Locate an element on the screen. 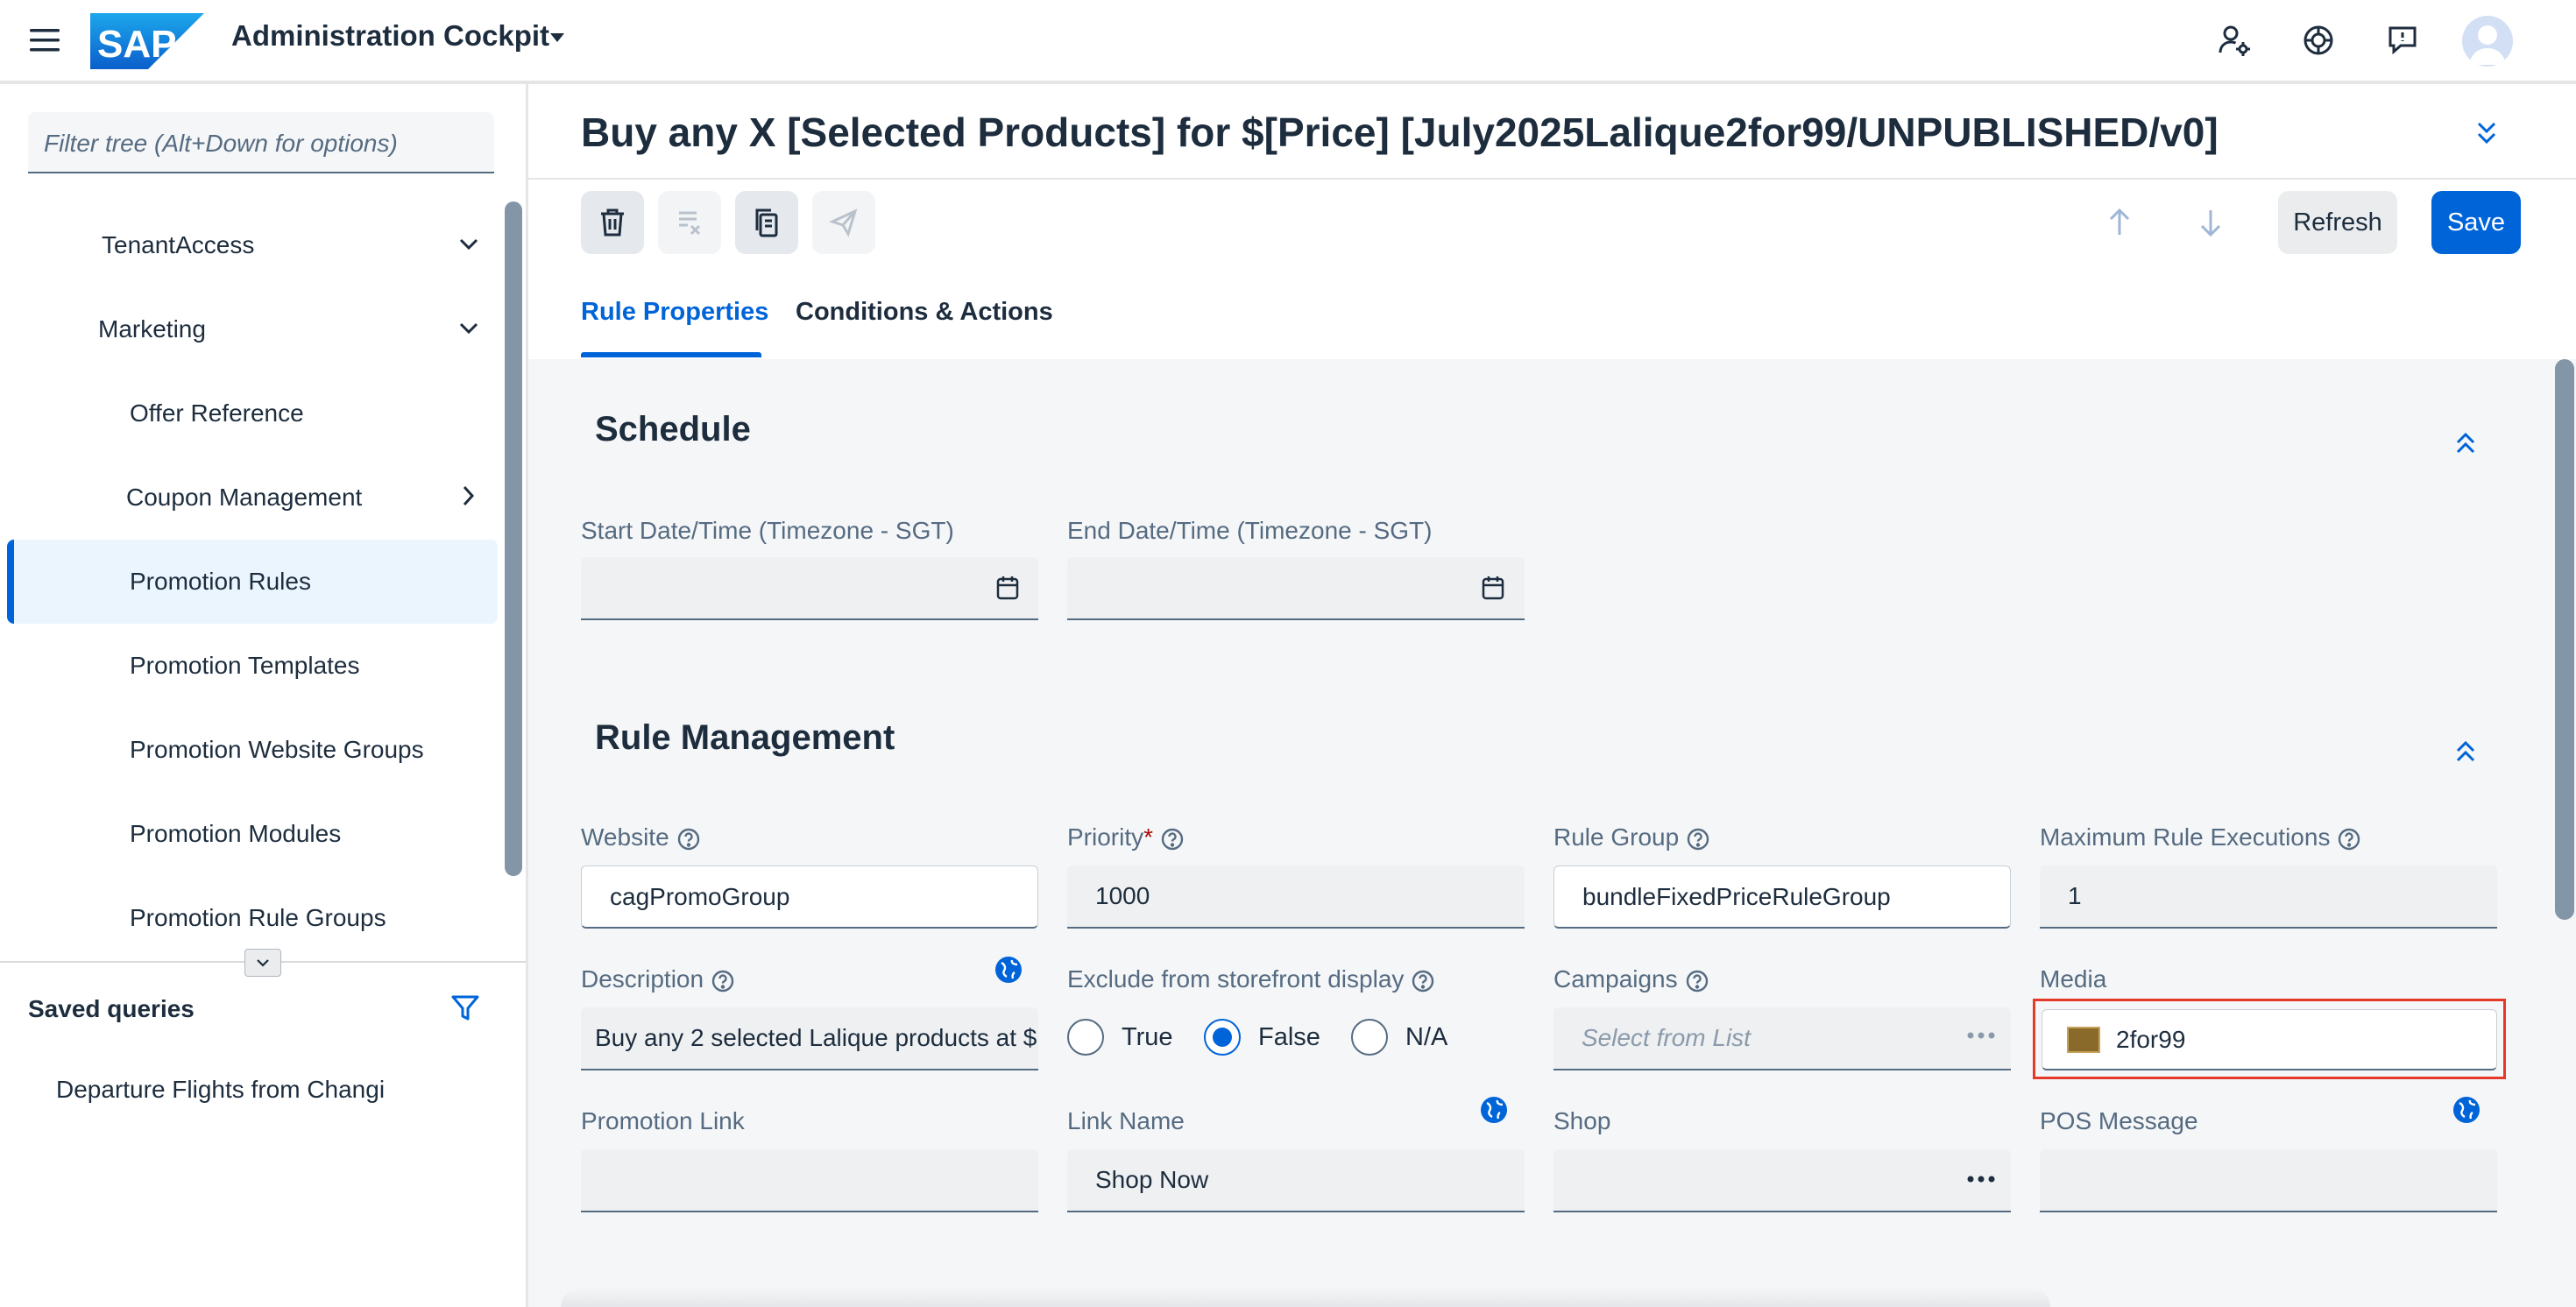 Image resolution: width=2576 pixels, height=1307 pixels. copy-button is located at coordinates (766, 222).